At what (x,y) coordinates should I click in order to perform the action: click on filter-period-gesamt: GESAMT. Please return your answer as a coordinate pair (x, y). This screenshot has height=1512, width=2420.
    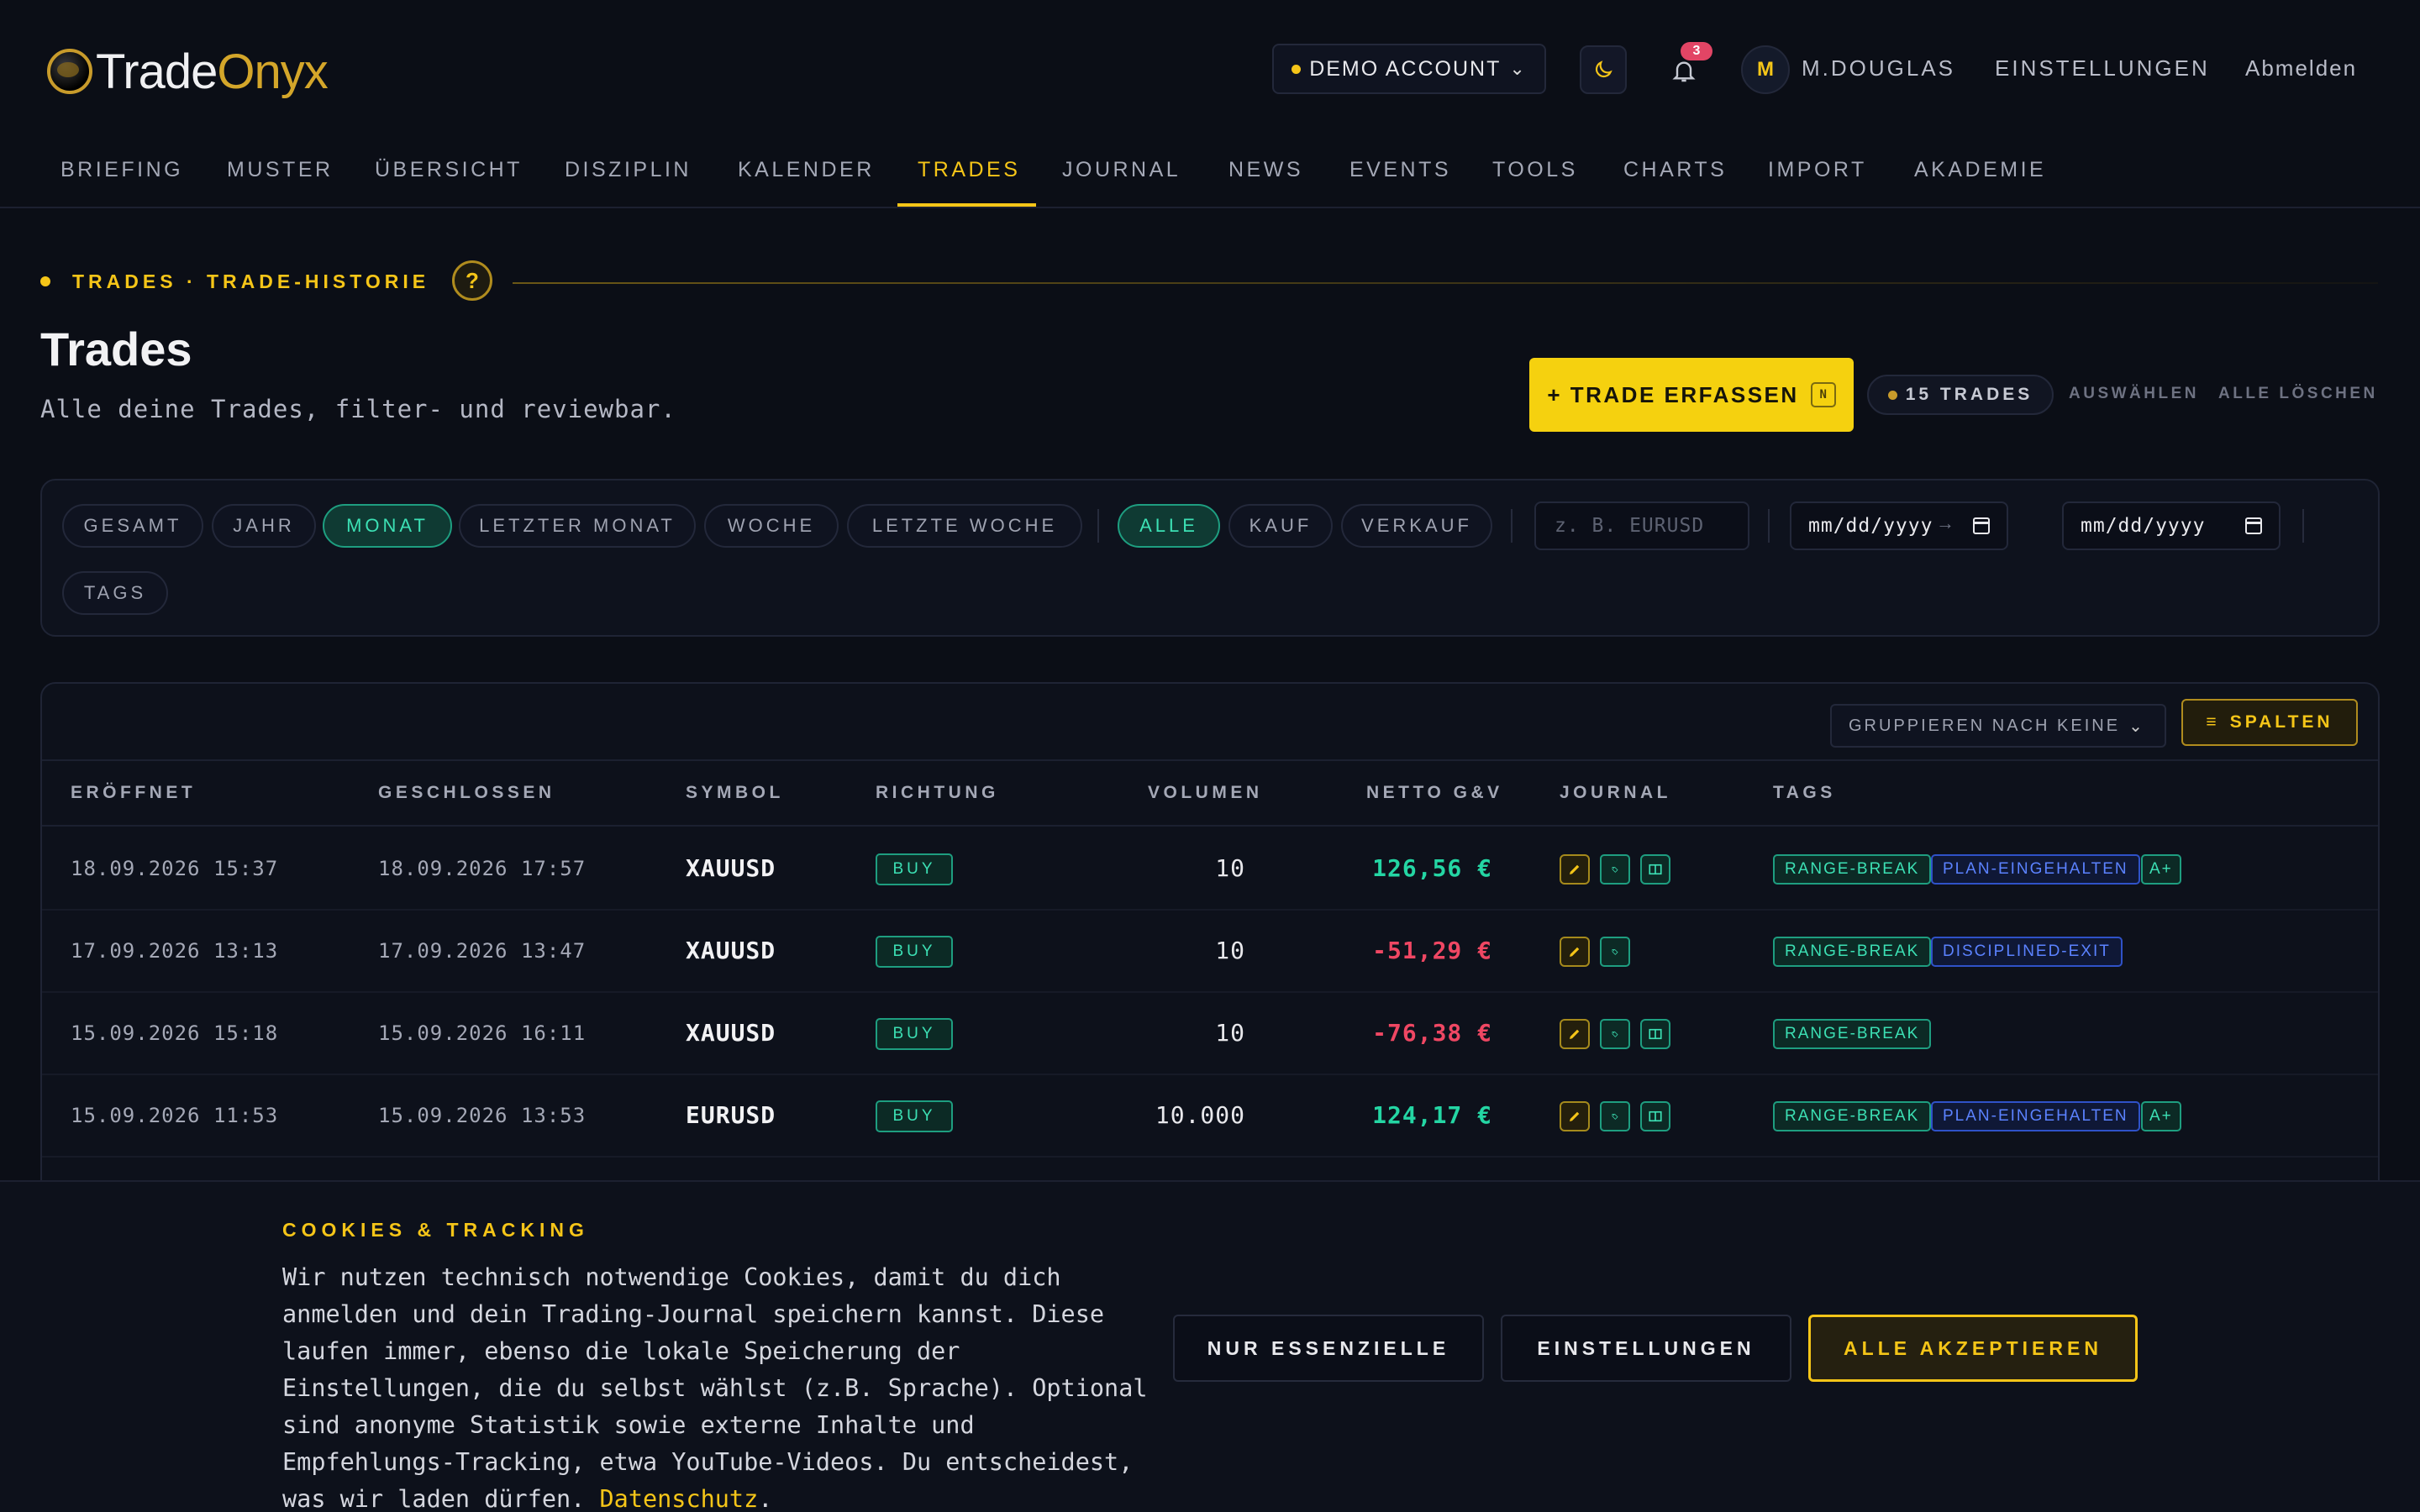
    Looking at the image, I should click on (132, 526).